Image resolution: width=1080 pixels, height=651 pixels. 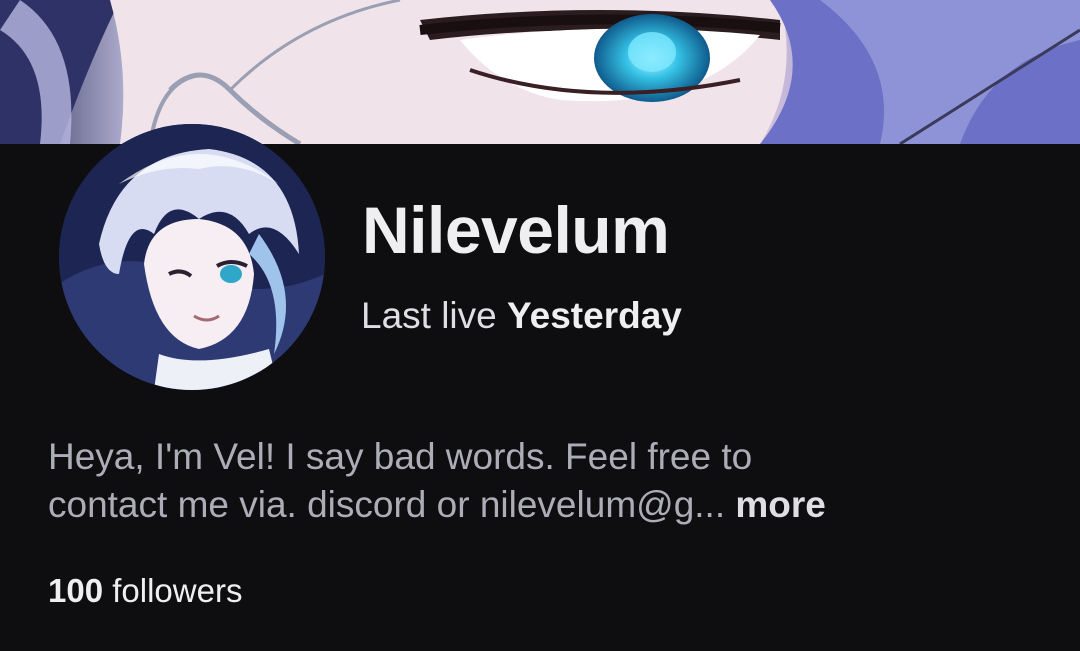 I want to click on last-live-value: Yesterday, so click(x=594, y=315).